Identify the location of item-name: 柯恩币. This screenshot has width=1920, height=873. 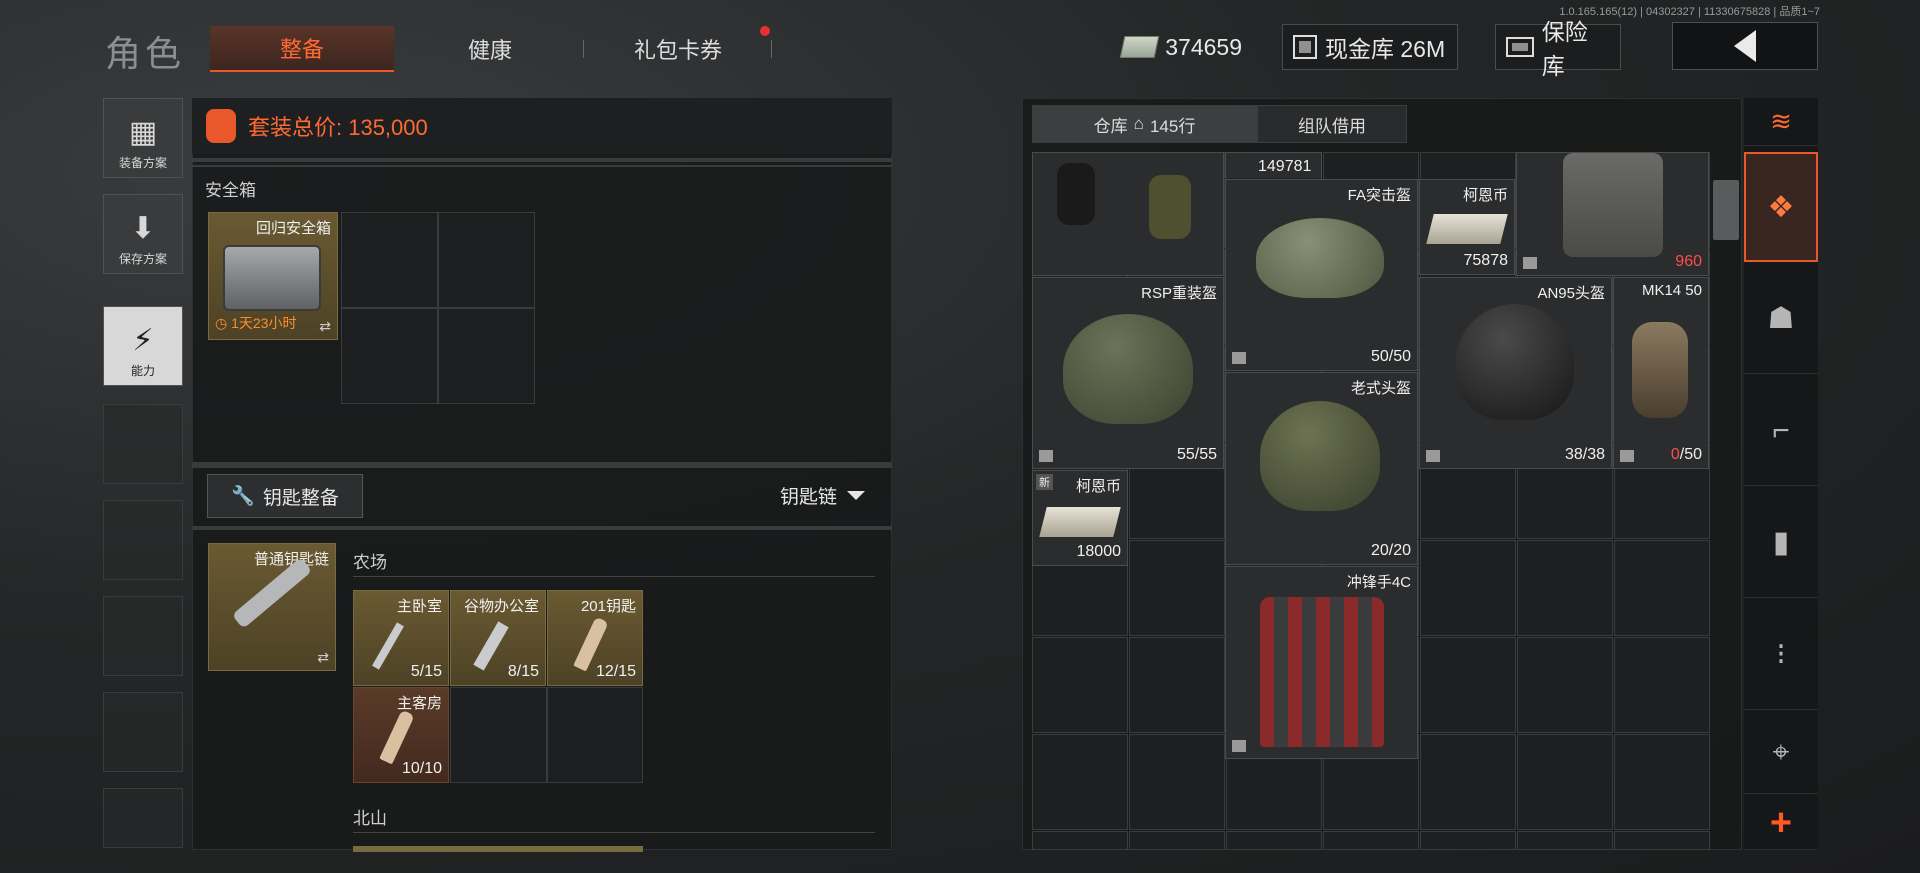
(1485, 195).